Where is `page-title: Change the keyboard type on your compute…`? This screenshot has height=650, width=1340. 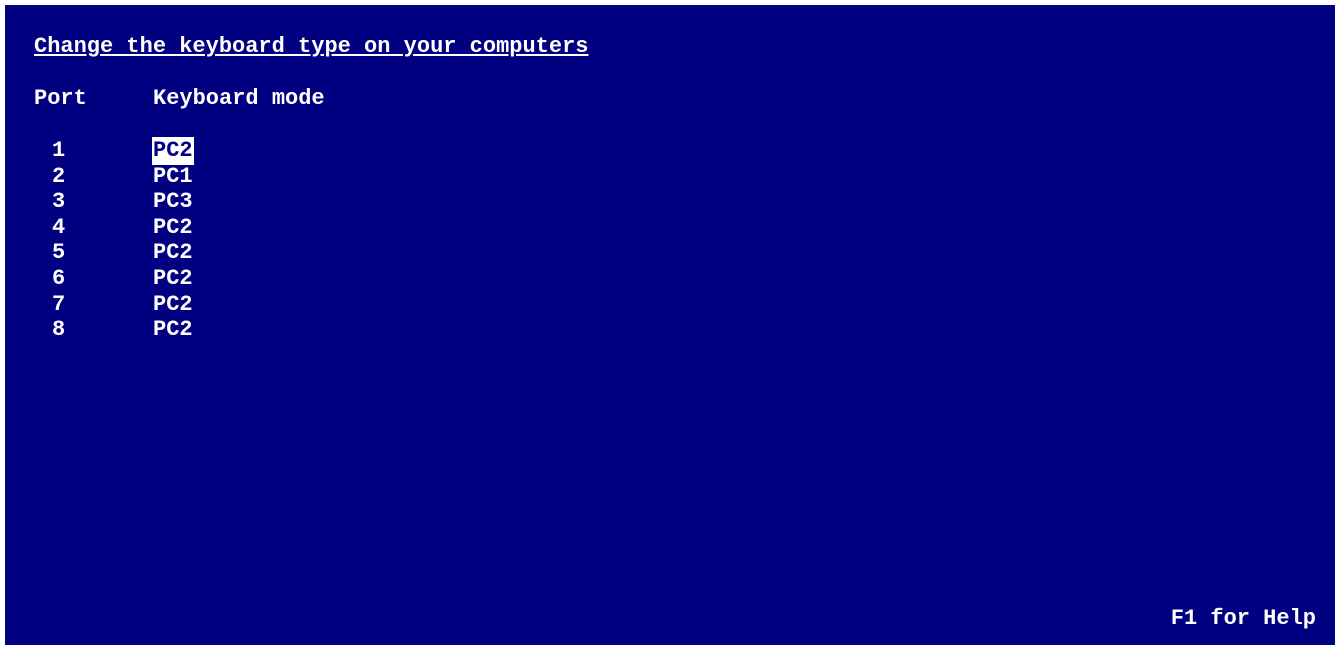 page-title: Change the keyboard type on your compute… is located at coordinates (311, 46).